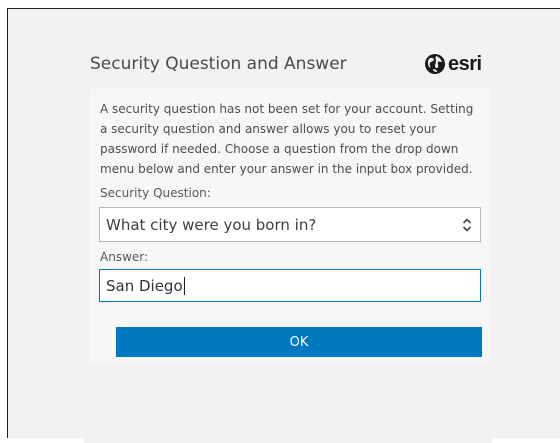 Image resolution: width=560 pixels, height=443 pixels. What do you see at coordinates (467, 225) in the screenshot?
I see `up-down-chevron-icon` at bounding box center [467, 225].